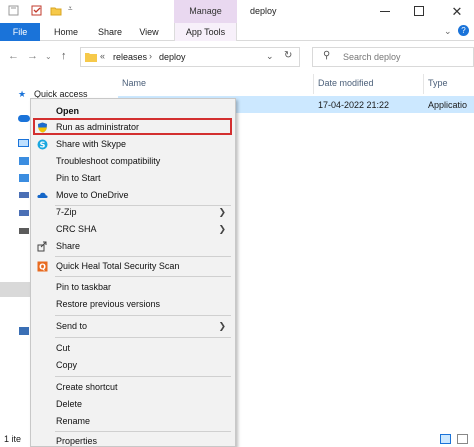 Image resolution: width=474 pixels, height=447 pixels. Describe the element at coordinates (91, 57) in the screenshot. I see `folder-icon` at that location.